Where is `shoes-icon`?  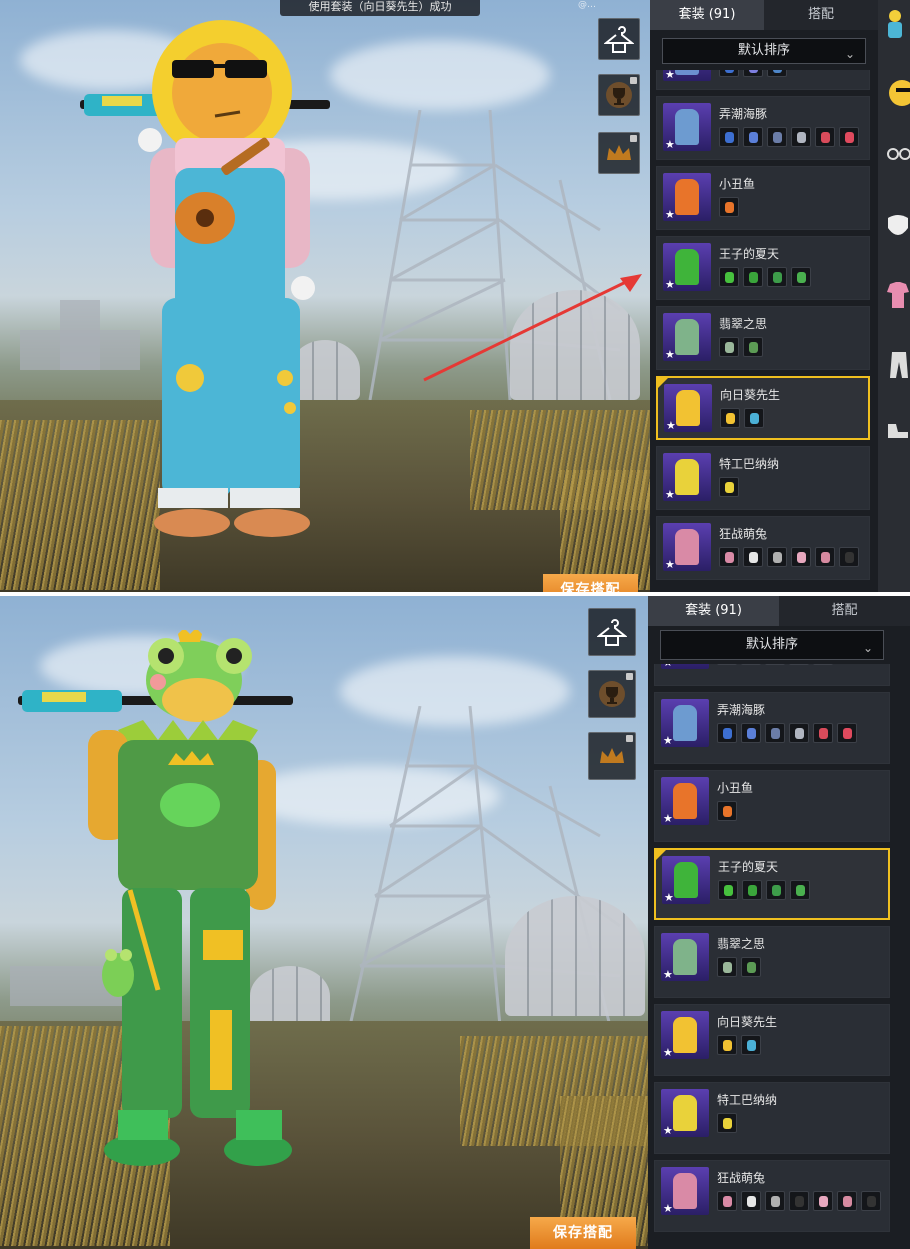 shoes-icon is located at coordinates (898, 431).